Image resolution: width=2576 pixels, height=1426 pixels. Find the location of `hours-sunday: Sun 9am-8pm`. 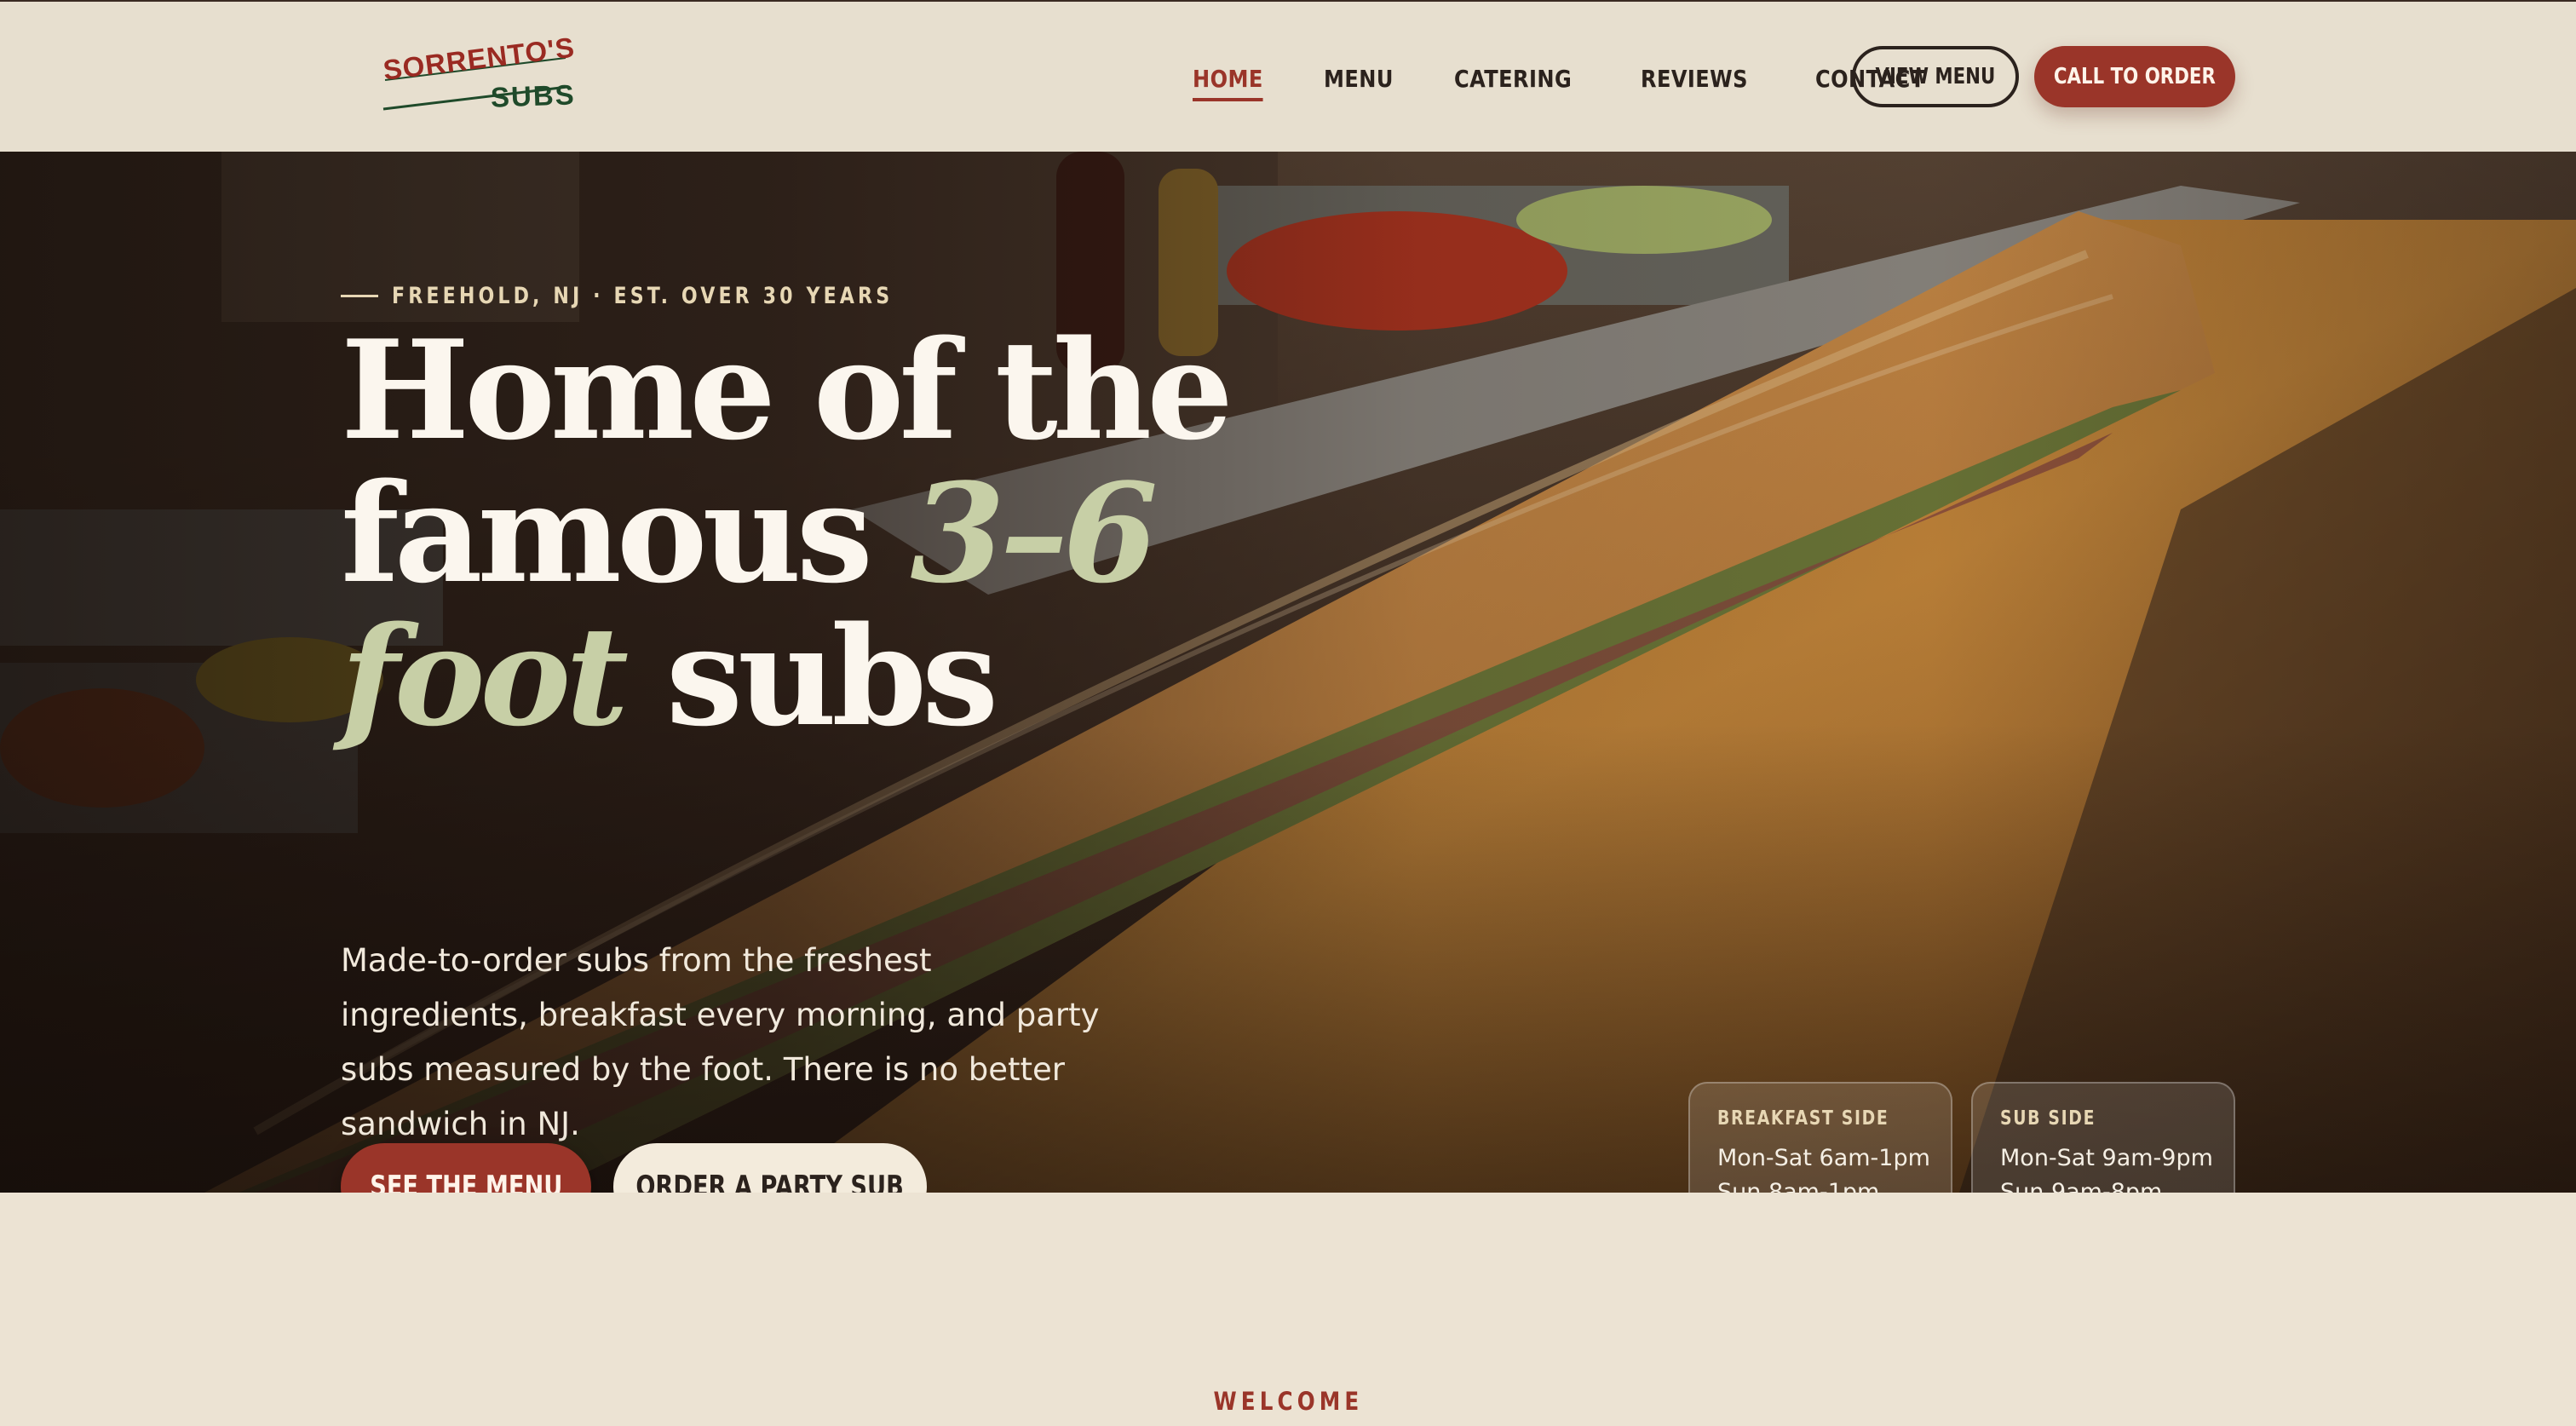

hours-sunday: Sun 9am-8pm is located at coordinates (2081, 1186).